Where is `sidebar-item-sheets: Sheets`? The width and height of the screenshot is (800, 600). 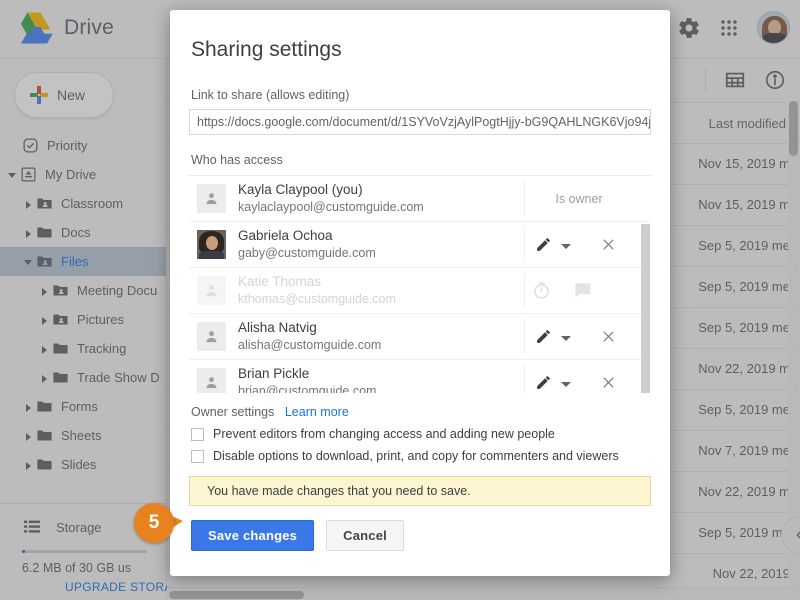
sidebar-item-sheets: Sheets is located at coordinates (83, 435).